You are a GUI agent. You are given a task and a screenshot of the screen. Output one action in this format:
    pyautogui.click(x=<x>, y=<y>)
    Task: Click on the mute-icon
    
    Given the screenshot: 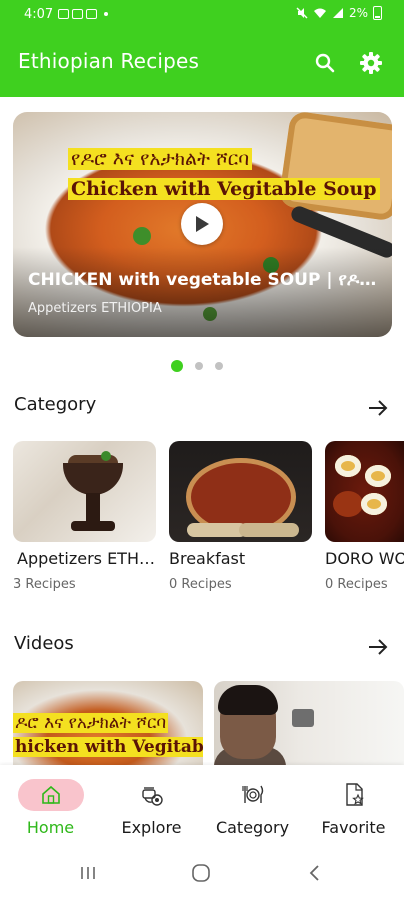 What is the action you would take?
    pyautogui.click(x=302, y=13)
    